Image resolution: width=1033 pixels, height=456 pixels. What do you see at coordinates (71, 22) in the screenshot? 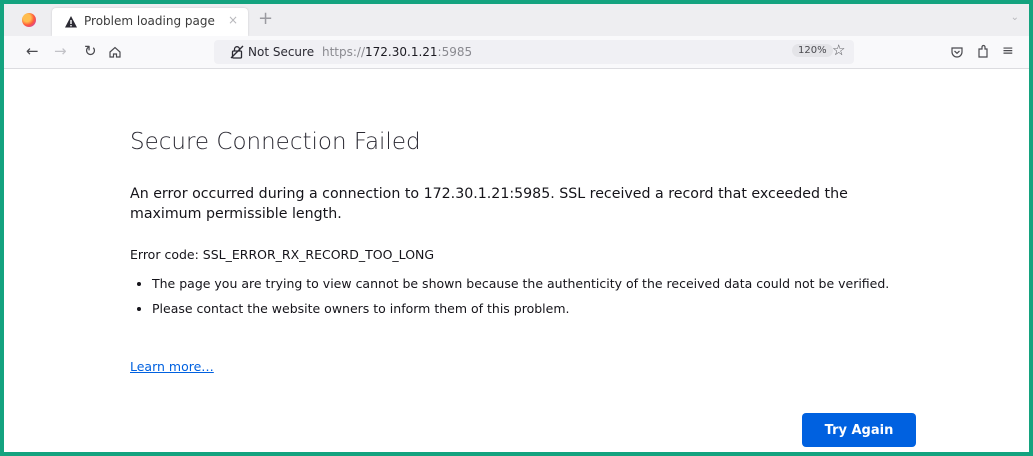
I see `warning-icon` at bounding box center [71, 22].